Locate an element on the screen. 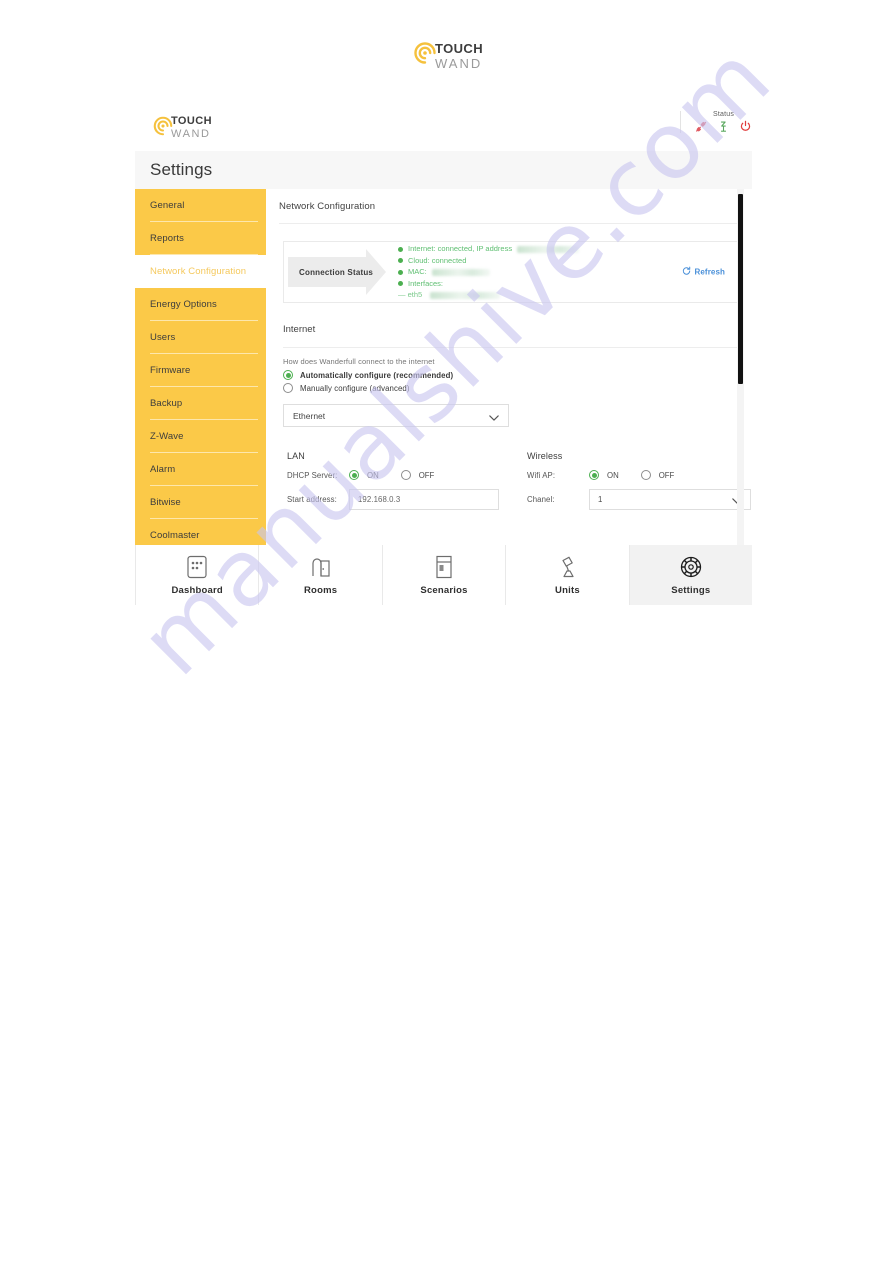  nav-label: Rooms is located at coordinates (321, 590).